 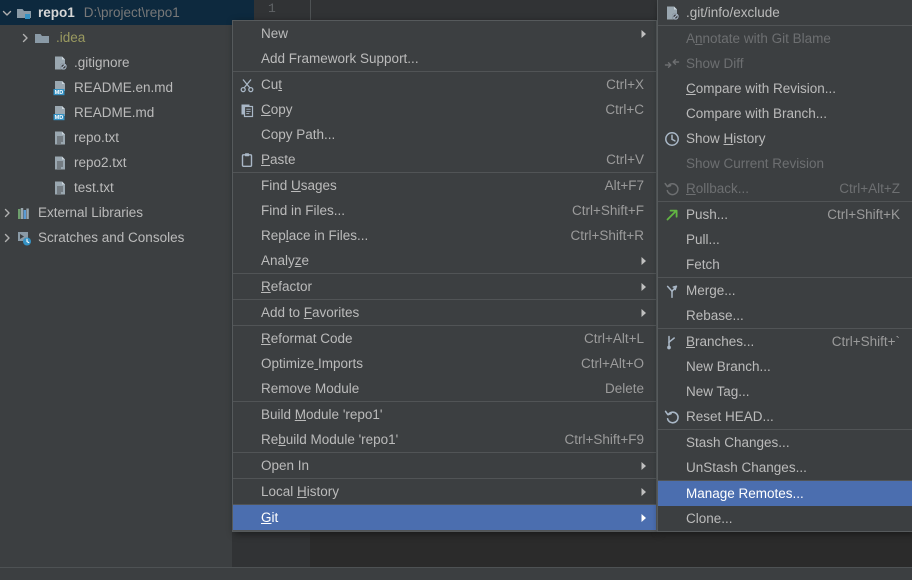 What do you see at coordinates (785, 214) in the screenshot?
I see `menu-item-push: Push... Ctrl+Shift+K` at bounding box center [785, 214].